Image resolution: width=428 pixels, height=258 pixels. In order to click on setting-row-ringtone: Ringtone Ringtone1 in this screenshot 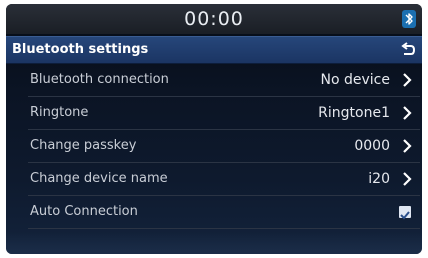, I will do `click(224, 113)`.